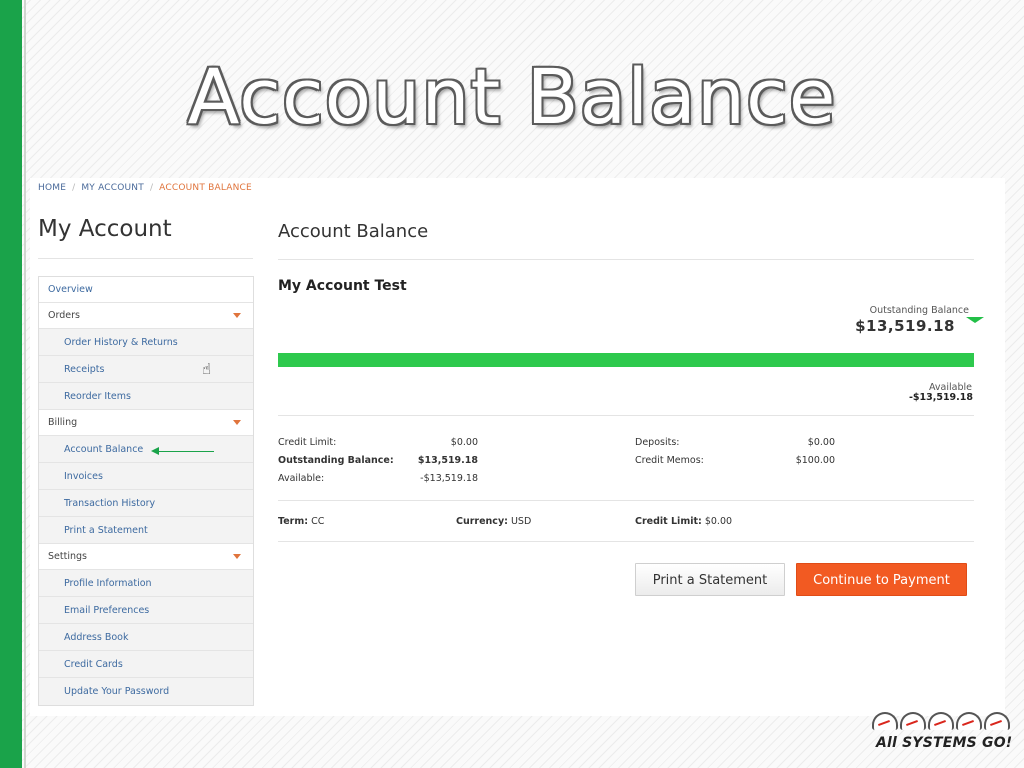 This screenshot has width=1024, height=768. Describe the element at coordinates (121, 342) in the screenshot. I see `sidebar-item-label: Order History & Returns` at that location.